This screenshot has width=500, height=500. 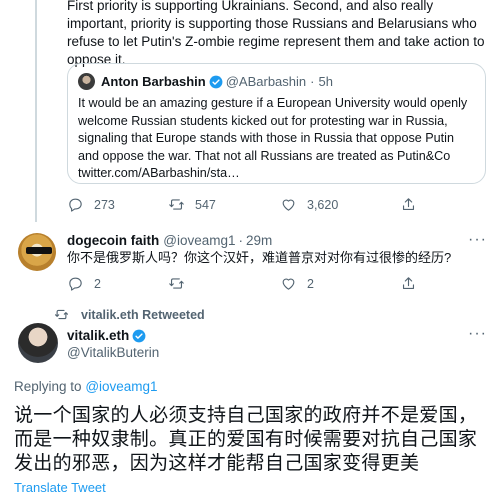 I want to click on quote-header: Anton Barbashin @ABarbashin · 5h, so click(x=205, y=81).